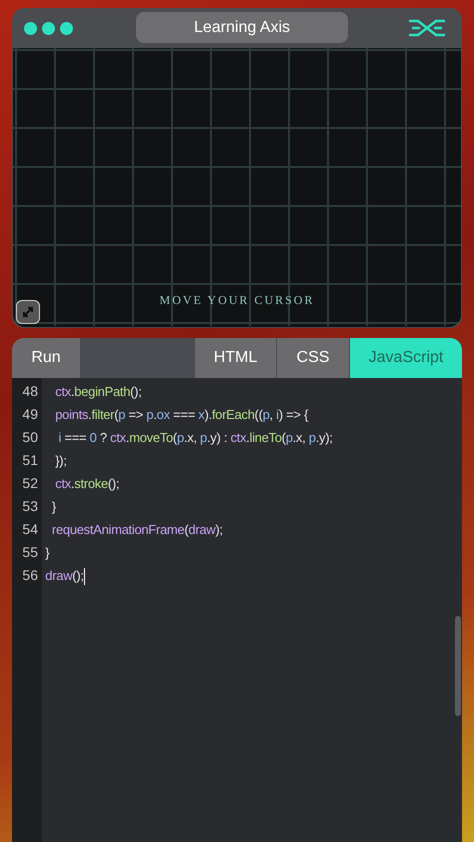 The image size is (474, 842). What do you see at coordinates (63, 575) in the screenshot?
I see `code-line: draw();` at bounding box center [63, 575].